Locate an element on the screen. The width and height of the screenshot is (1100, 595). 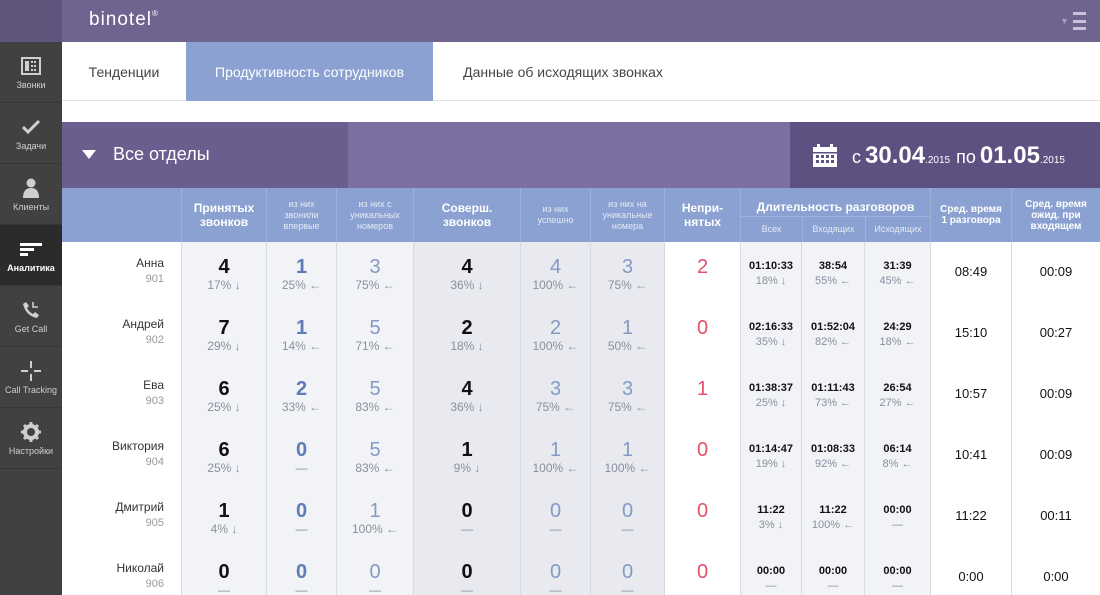
d_in-percent: 100% ← is located at coordinates (833, 525).